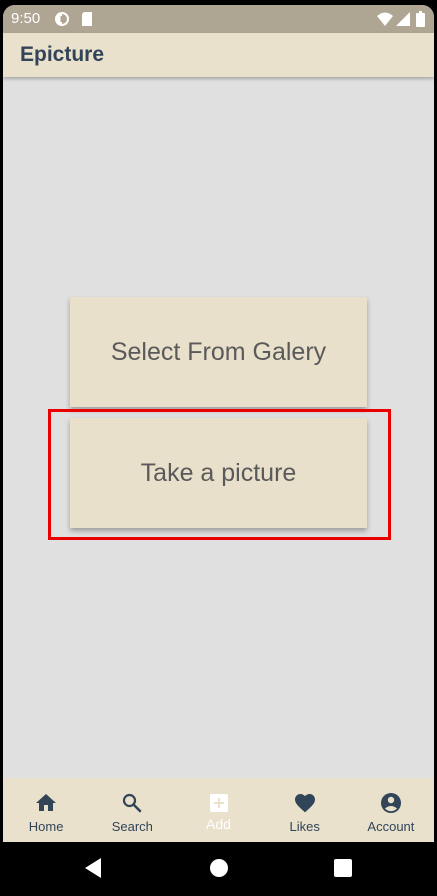 This screenshot has height=896, width=437. What do you see at coordinates (132, 826) in the screenshot?
I see `nav-label-search: Search` at bounding box center [132, 826].